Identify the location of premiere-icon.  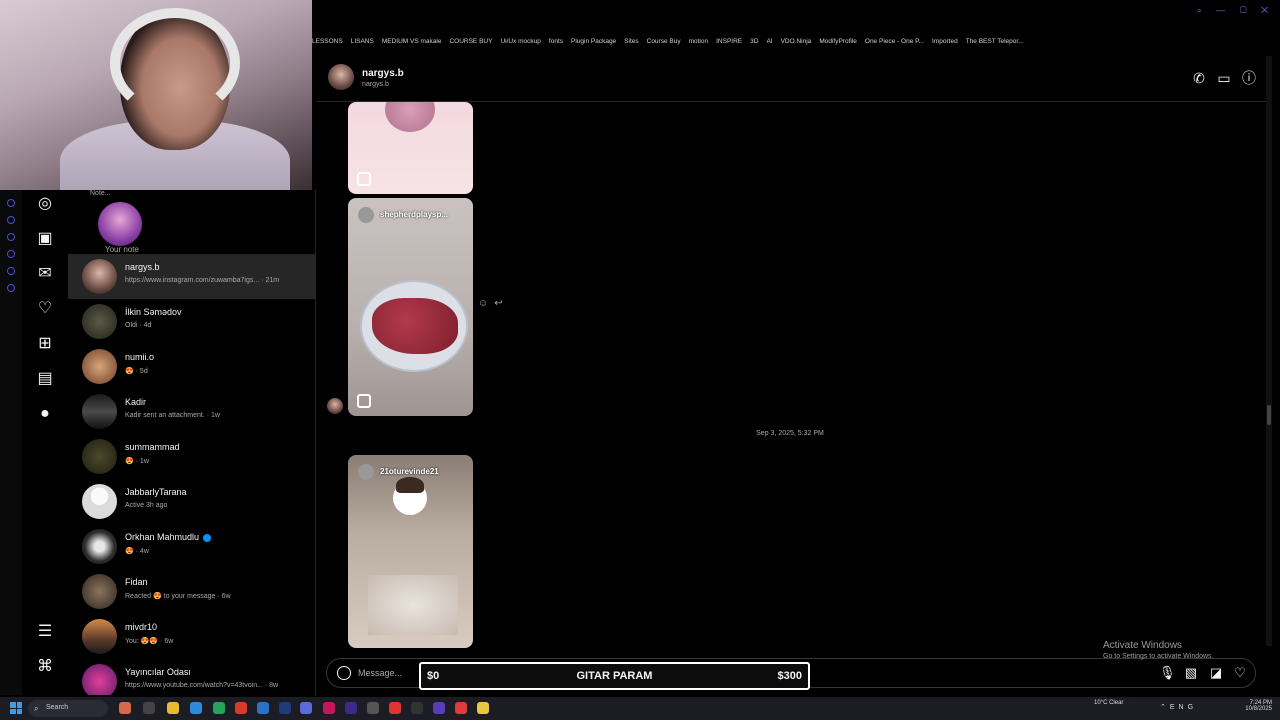
(351, 708).